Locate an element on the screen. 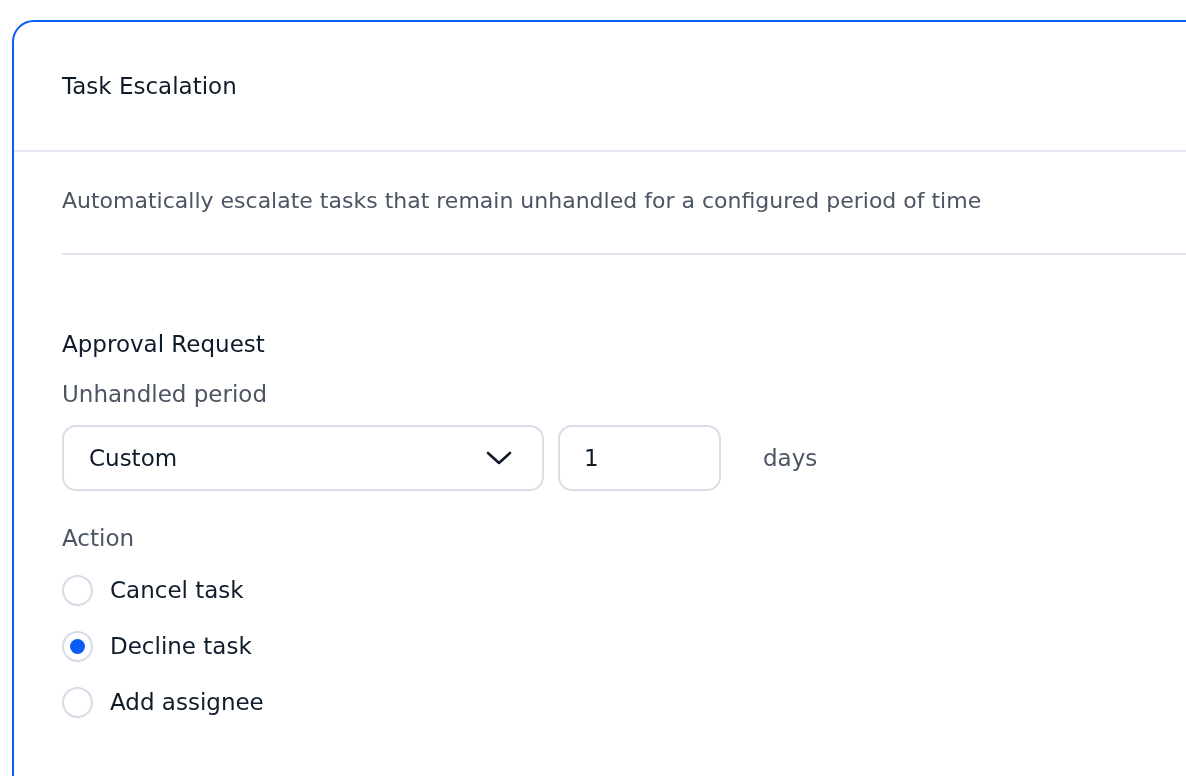 This screenshot has height=776, width=1186. amount-field: 1 is located at coordinates (639, 458).